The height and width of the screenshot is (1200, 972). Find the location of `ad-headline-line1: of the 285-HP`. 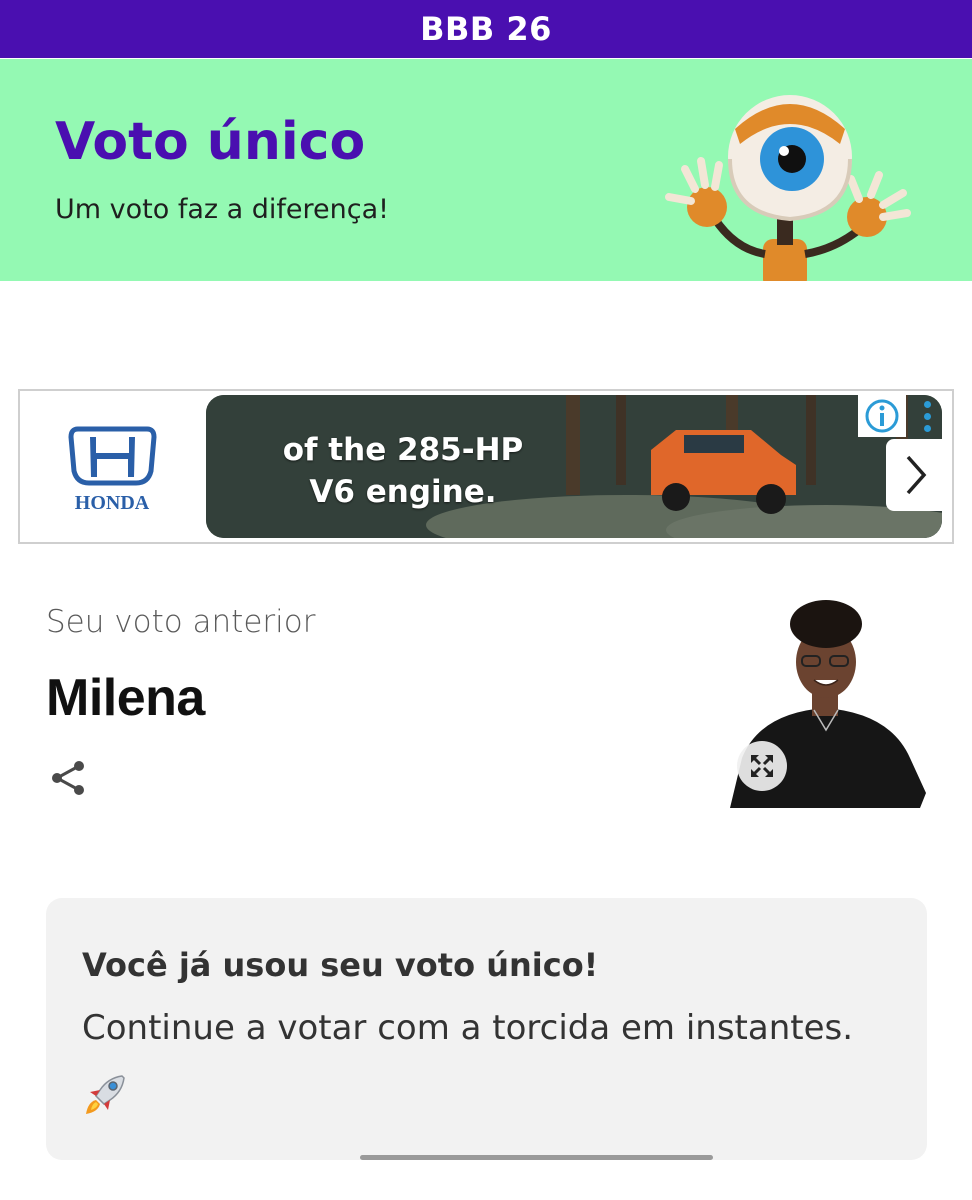

ad-headline-line1: of the 285-HP is located at coordinates (403, 450).